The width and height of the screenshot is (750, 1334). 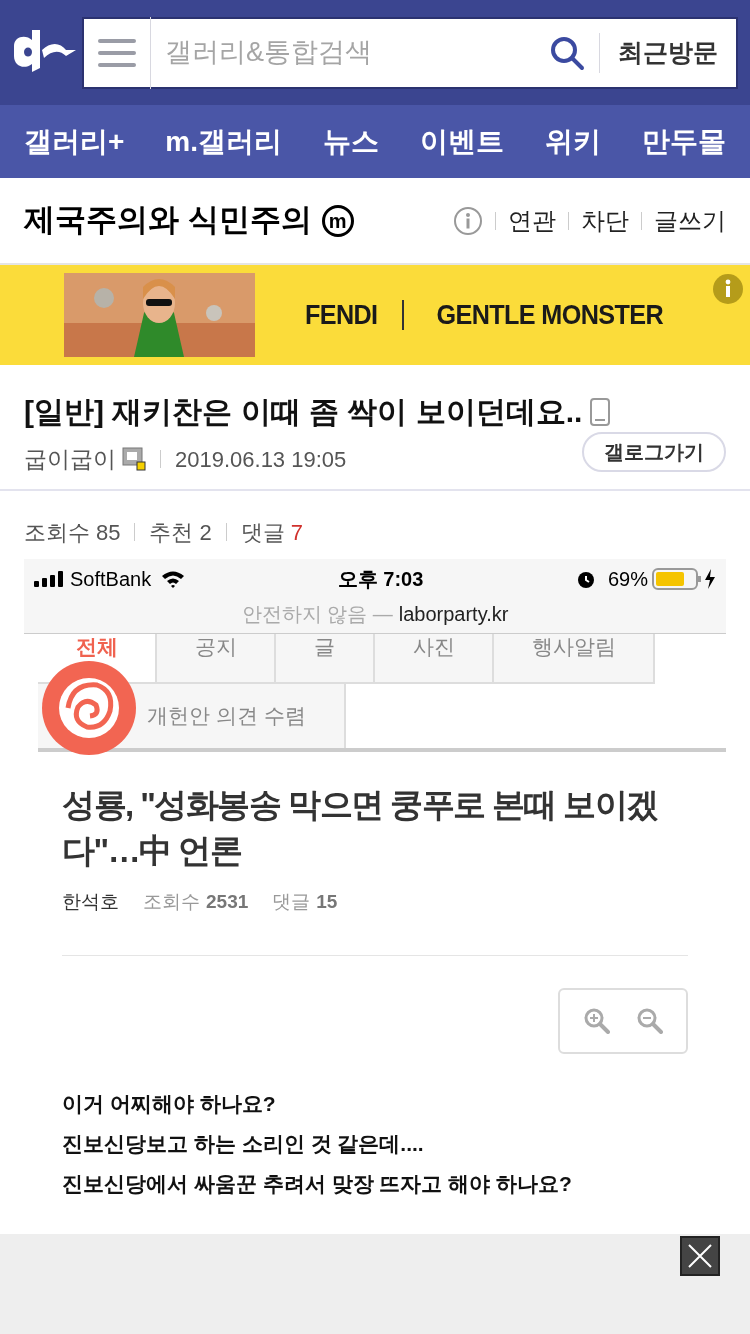 I want to click on menu-icon, so click(x=117, y=52).